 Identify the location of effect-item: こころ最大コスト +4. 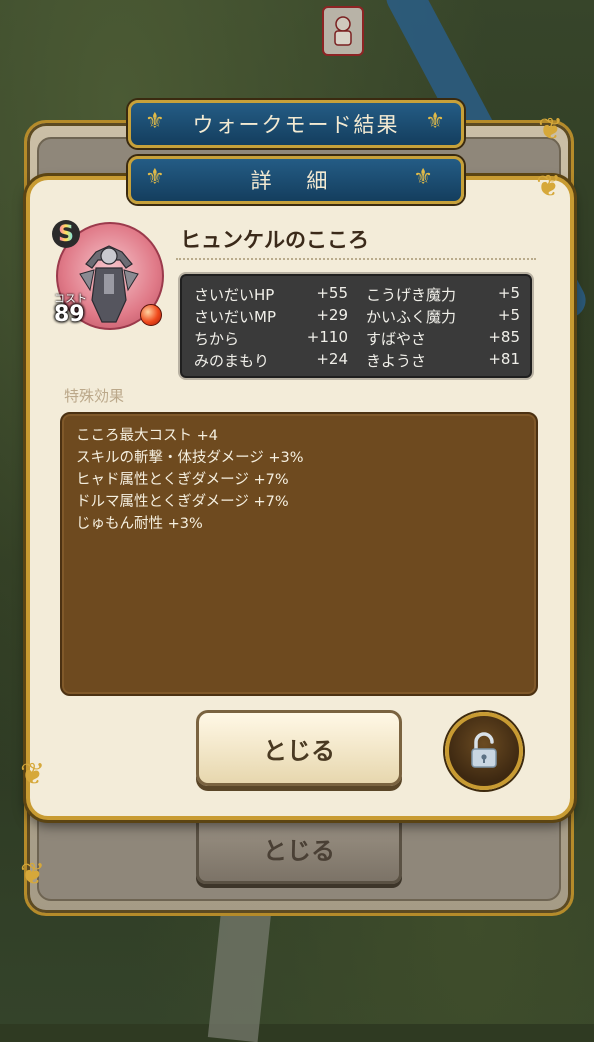
(147, 436).